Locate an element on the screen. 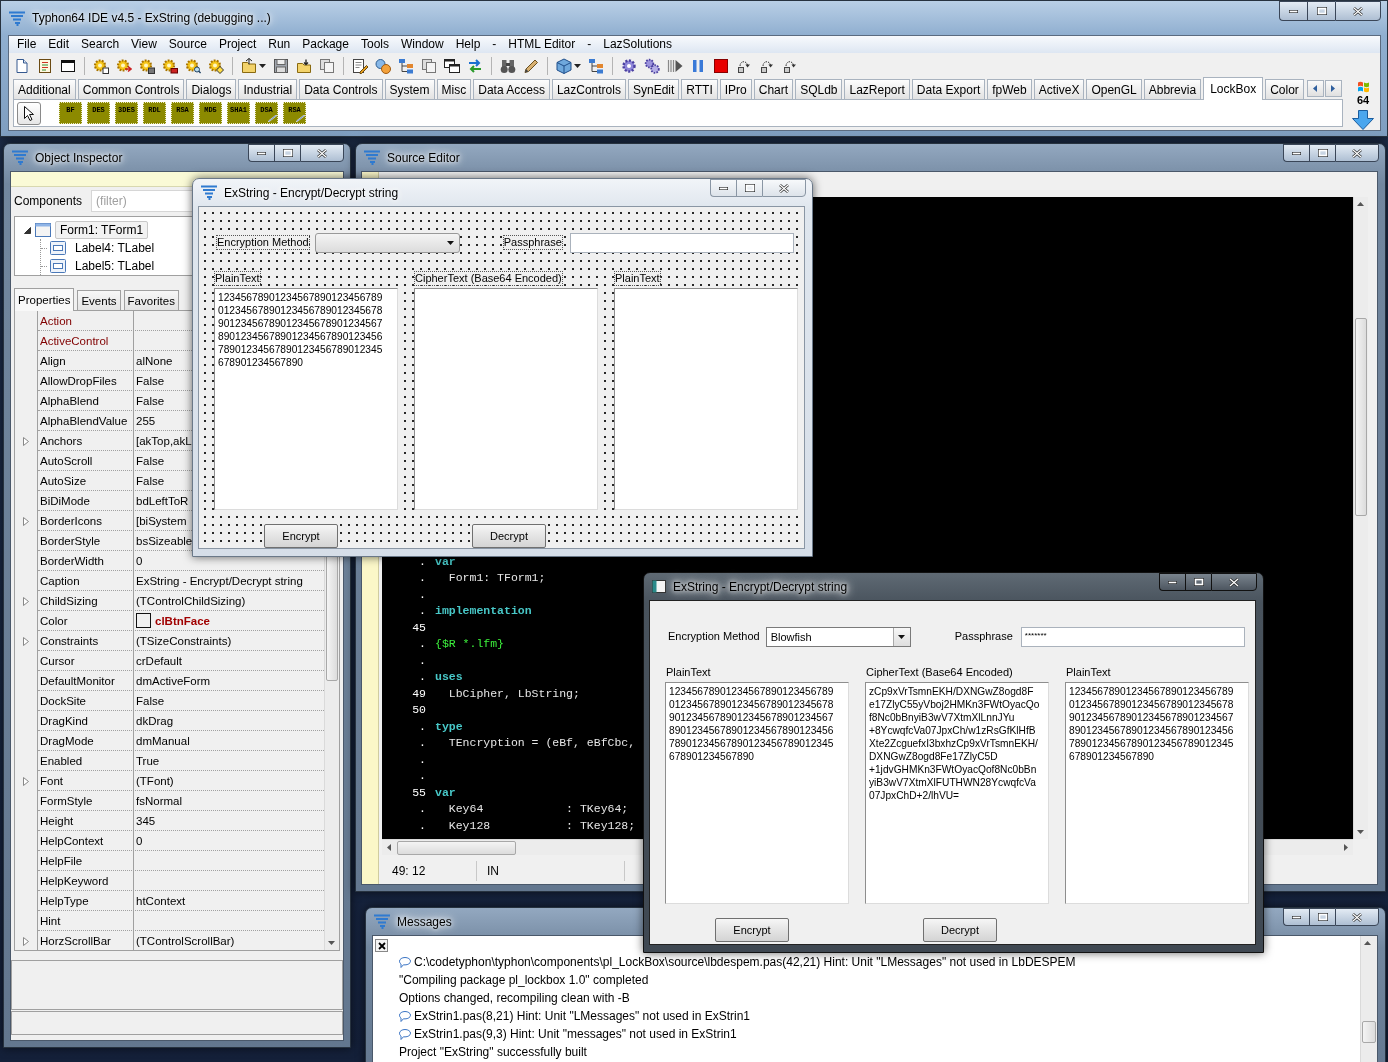 Image resolution: width=1388 pixels, height=1062 pixels. code-line: implementation is located at coordinates (483, 611).